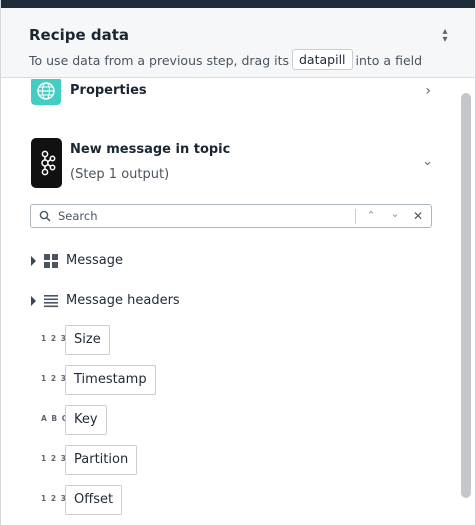 The height and width of the screenshot is (525, 476). What do you see at coordinates (45, 216) in the screenshot?
I see `search-icon` at bounding box center [45, 216].